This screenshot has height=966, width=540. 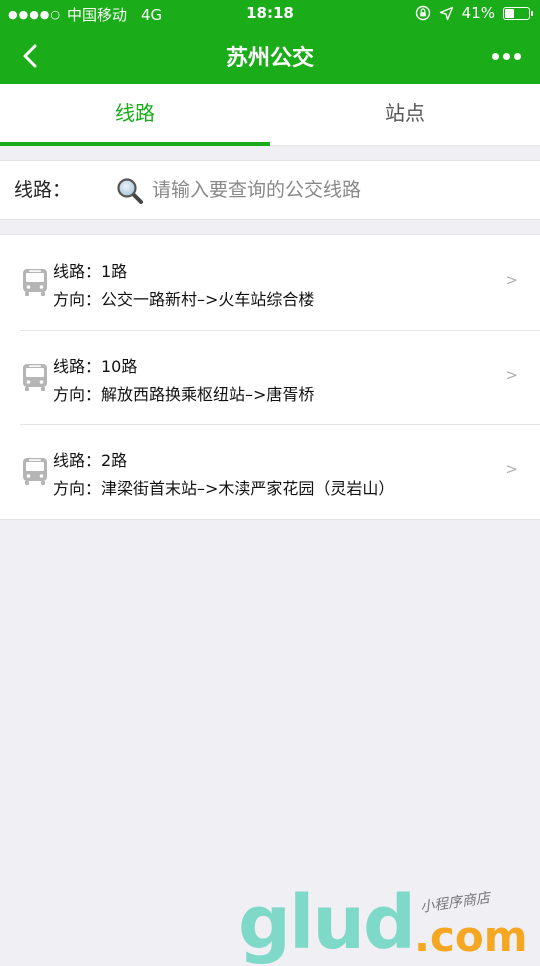 I want to click on route-direction: 方向：公交一路新村–>火车站综合楼, so click(x=184, y=299).